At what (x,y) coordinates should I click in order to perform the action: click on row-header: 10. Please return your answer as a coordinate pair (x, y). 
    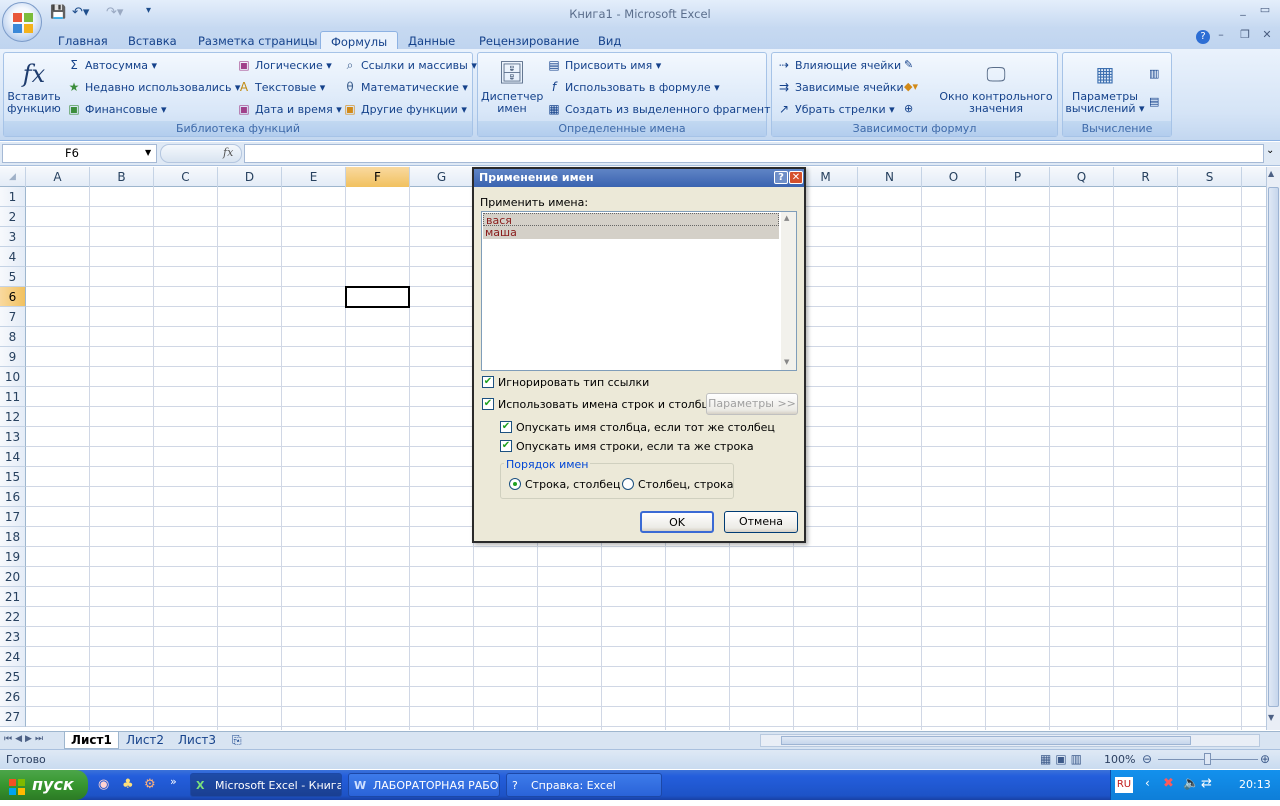
    Looking at the image, I should click on (13, 377).